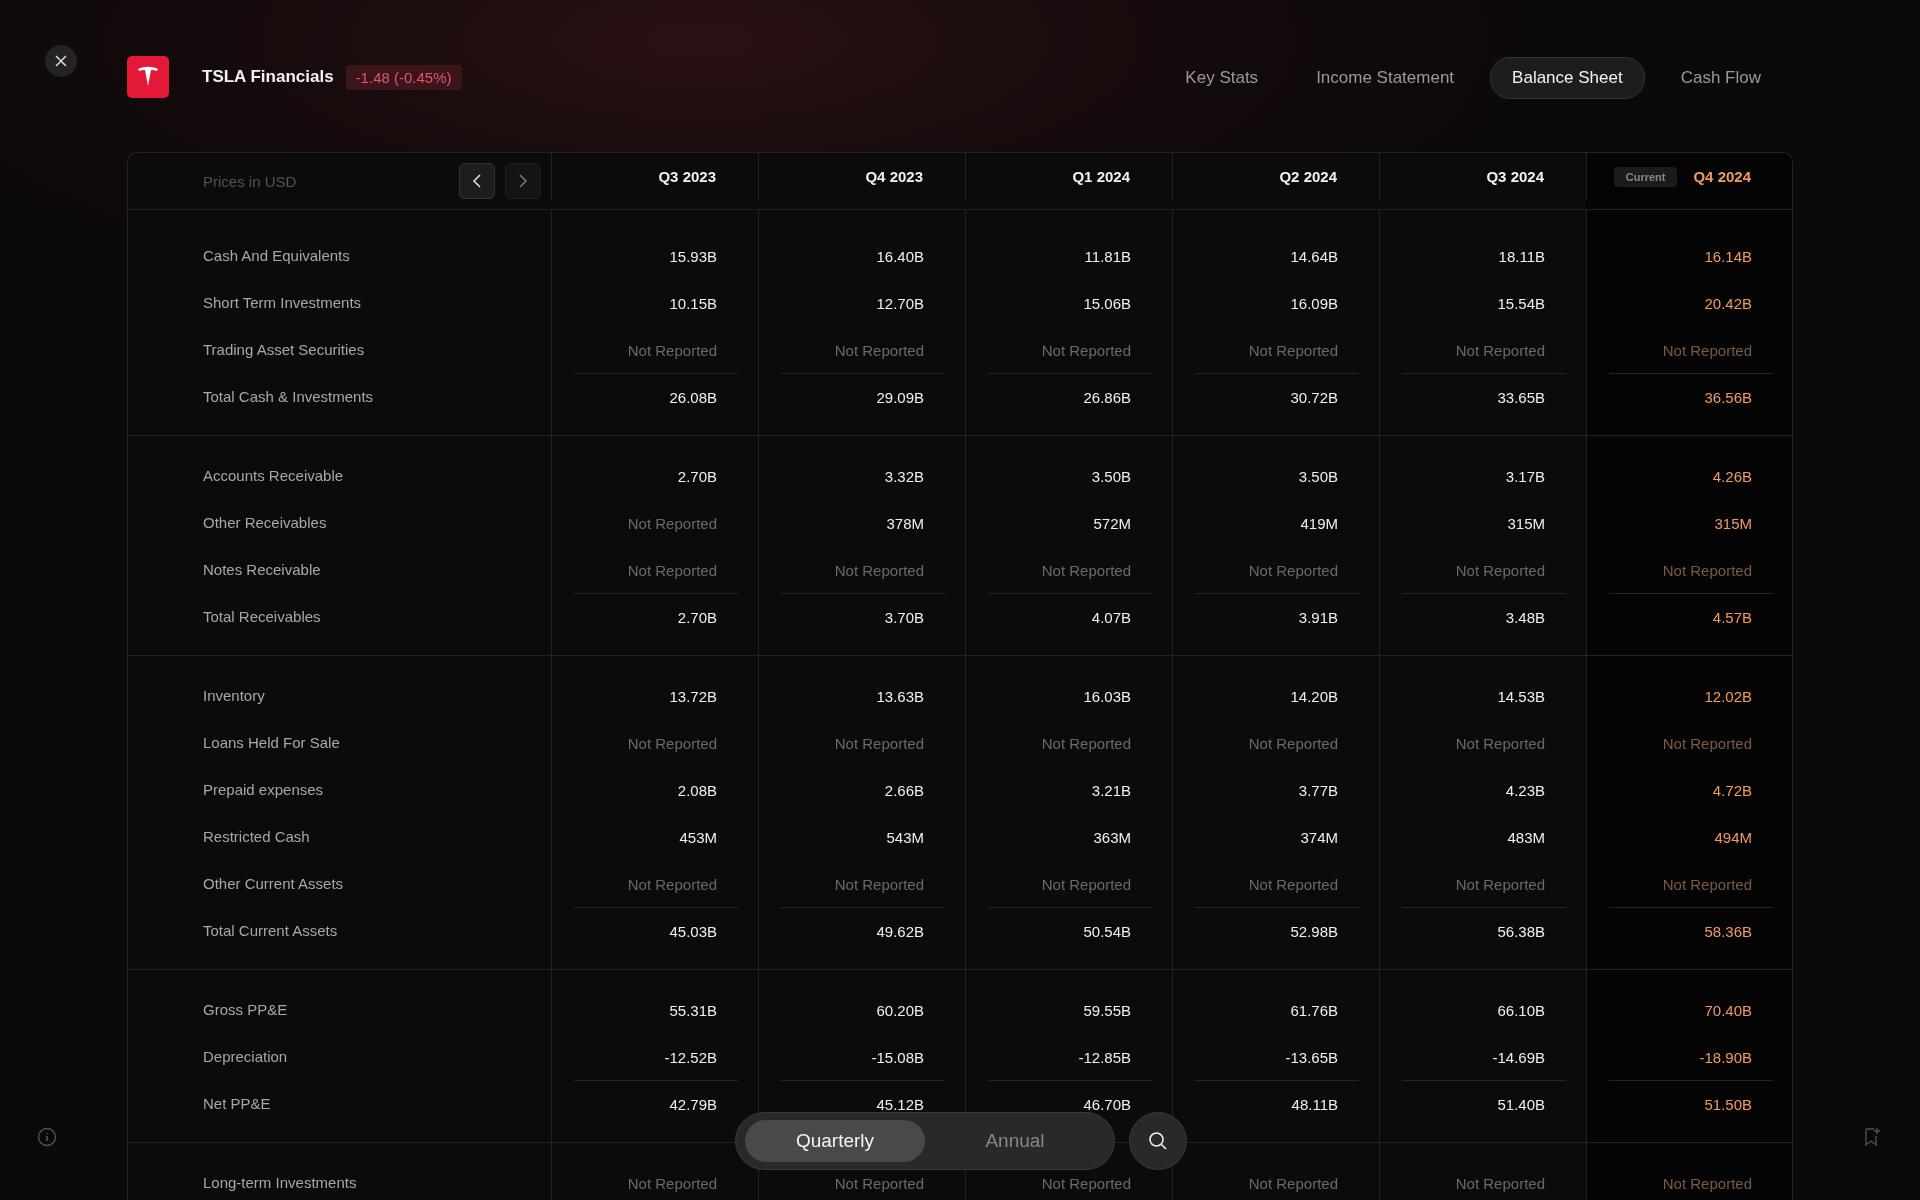  Describe the element at coordinates (1728, 696) in the screenshot. I see `table-cell: 12.02B` at that location.